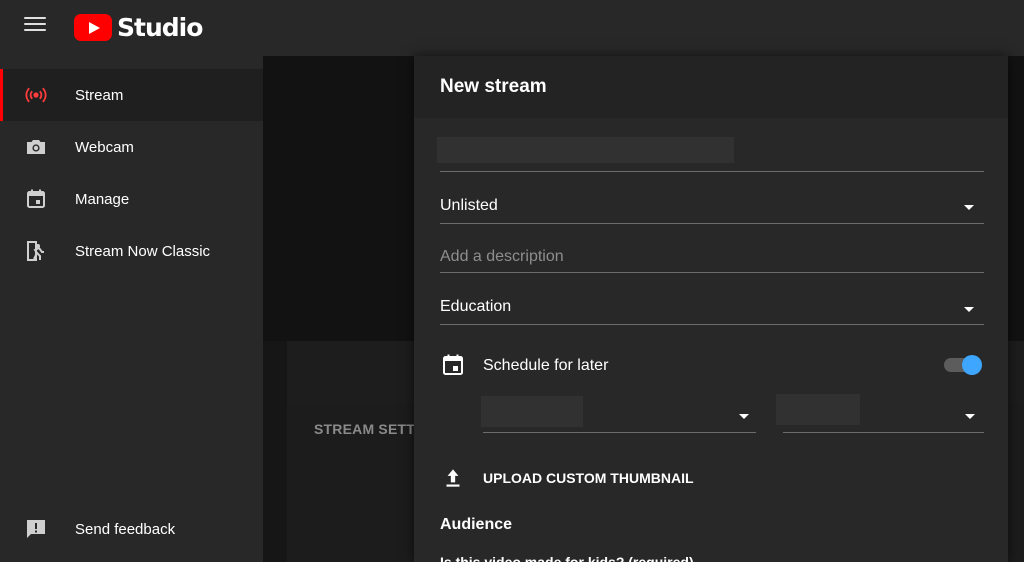 This screenshot has height=562, width=1024. Describe the element at coordinates (131, 199) in the screenshot. I see `sidebar-item-manage: Manage` at that location.